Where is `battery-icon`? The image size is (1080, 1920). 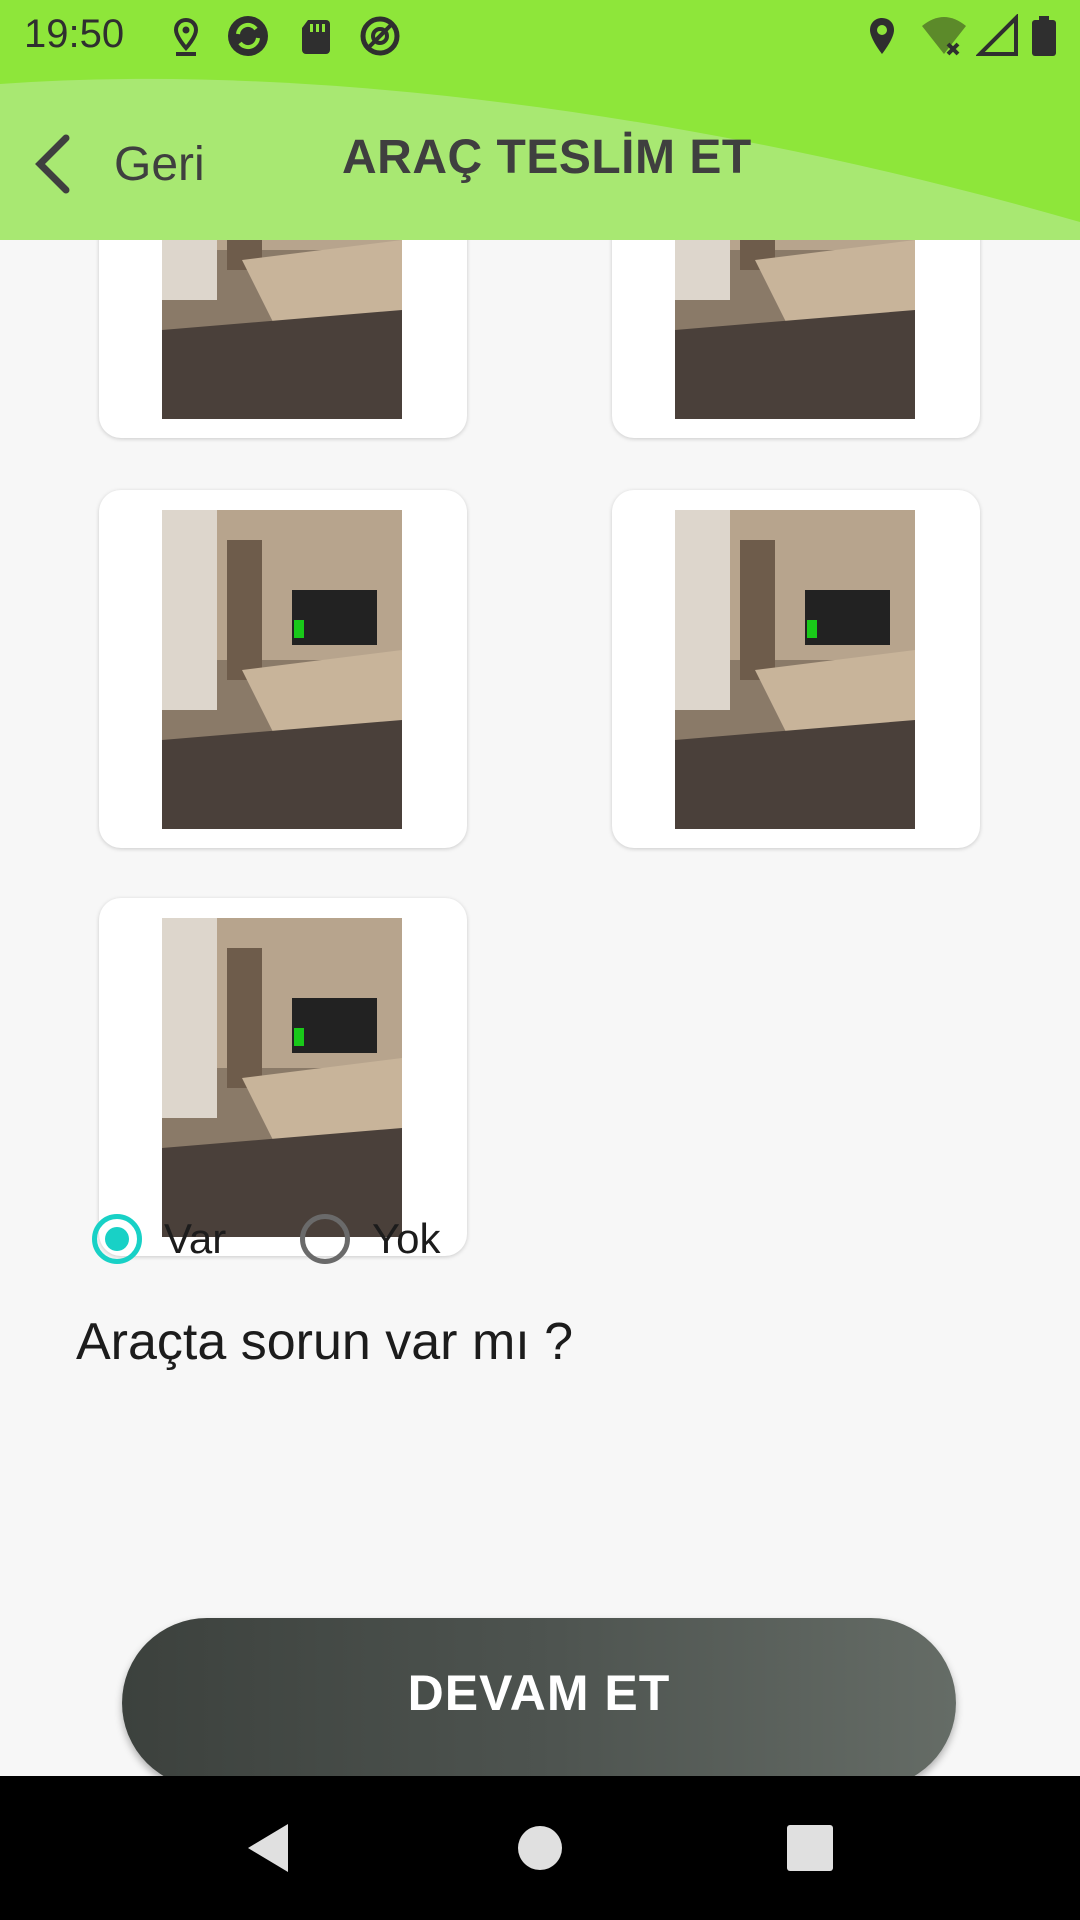 battery-icon is located at coordinates (1044, 36).